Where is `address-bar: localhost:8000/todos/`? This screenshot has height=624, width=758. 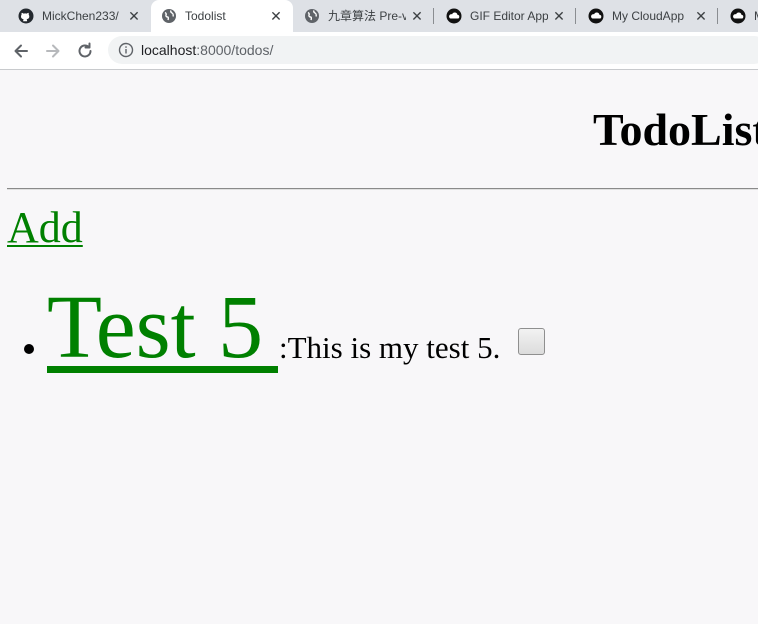
address-bar: localhost:8000/todos/ is located at coordinates (433, 50).